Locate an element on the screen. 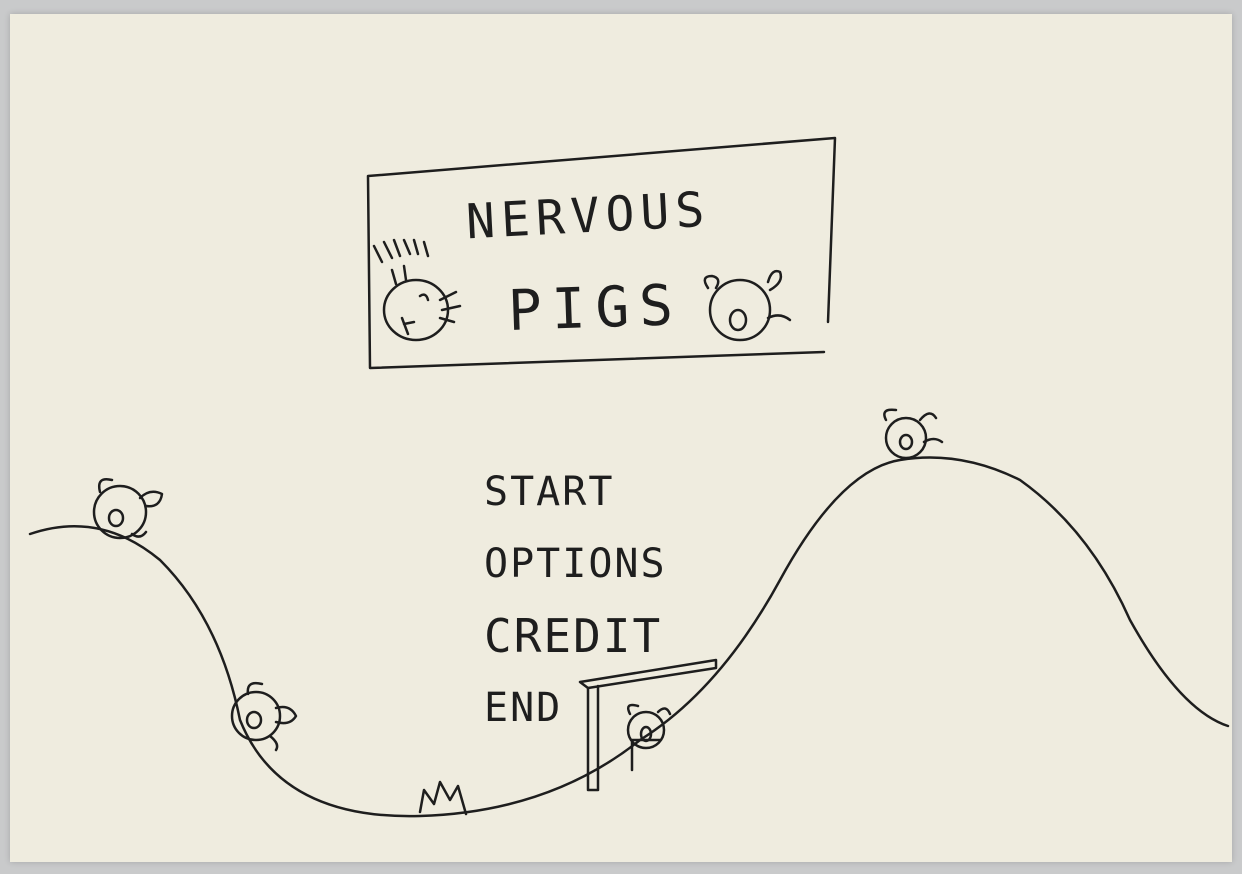 The height and width of the screenshot is (874, 1242). game-title-line-2: PIGS is located at coordinates (595, 308).